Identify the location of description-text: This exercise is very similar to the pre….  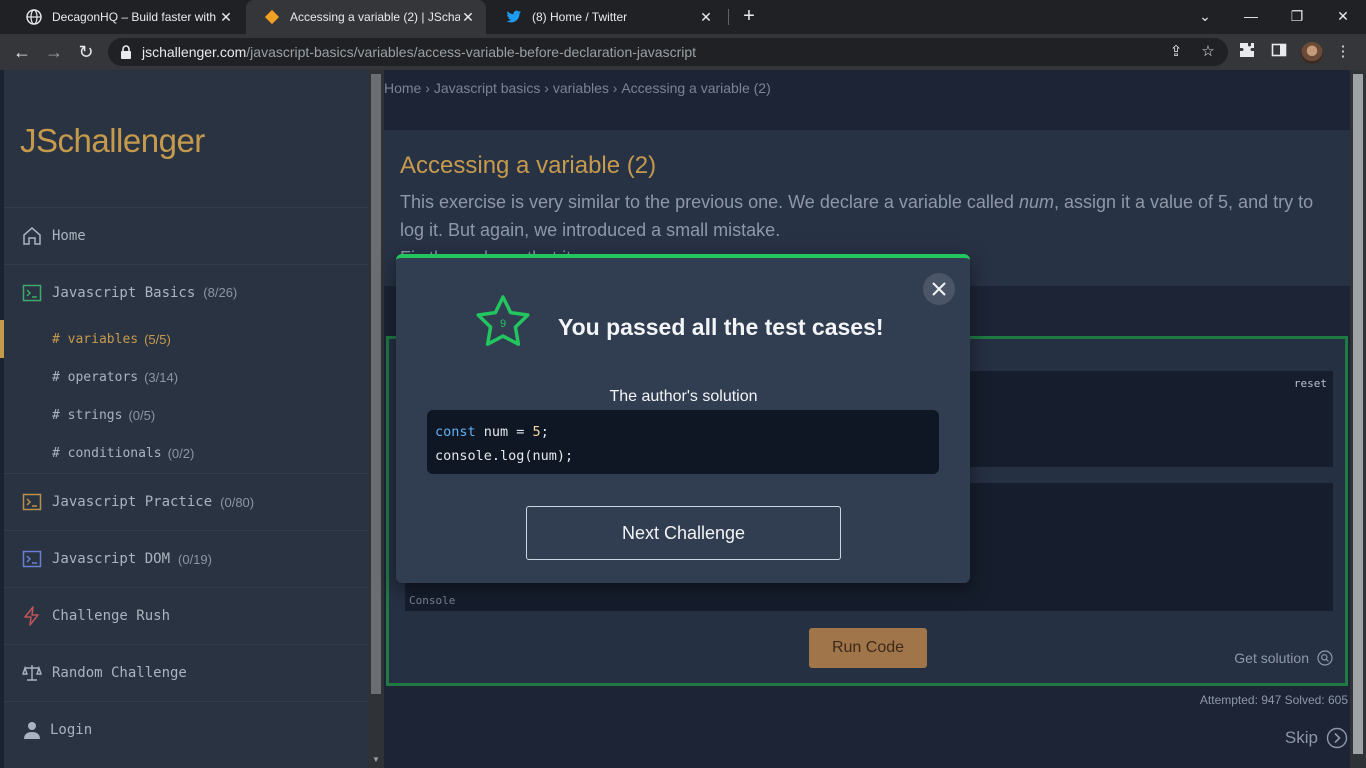
(709, 202).